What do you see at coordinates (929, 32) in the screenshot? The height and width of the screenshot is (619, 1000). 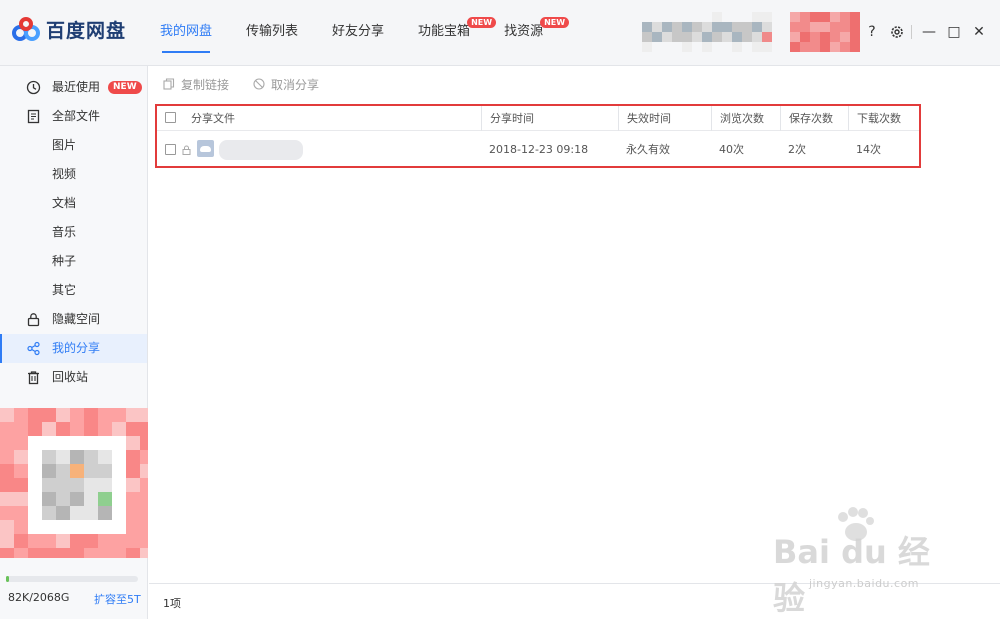 I see `minimize-icon: —` at bounding box center [929, 32].